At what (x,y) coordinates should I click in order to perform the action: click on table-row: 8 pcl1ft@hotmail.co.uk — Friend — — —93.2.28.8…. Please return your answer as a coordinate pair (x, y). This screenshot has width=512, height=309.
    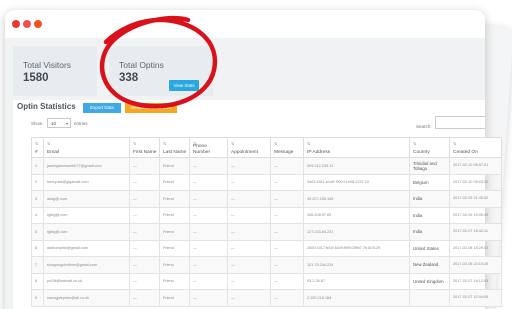
    Looking at the image, I should click on (266, 281).